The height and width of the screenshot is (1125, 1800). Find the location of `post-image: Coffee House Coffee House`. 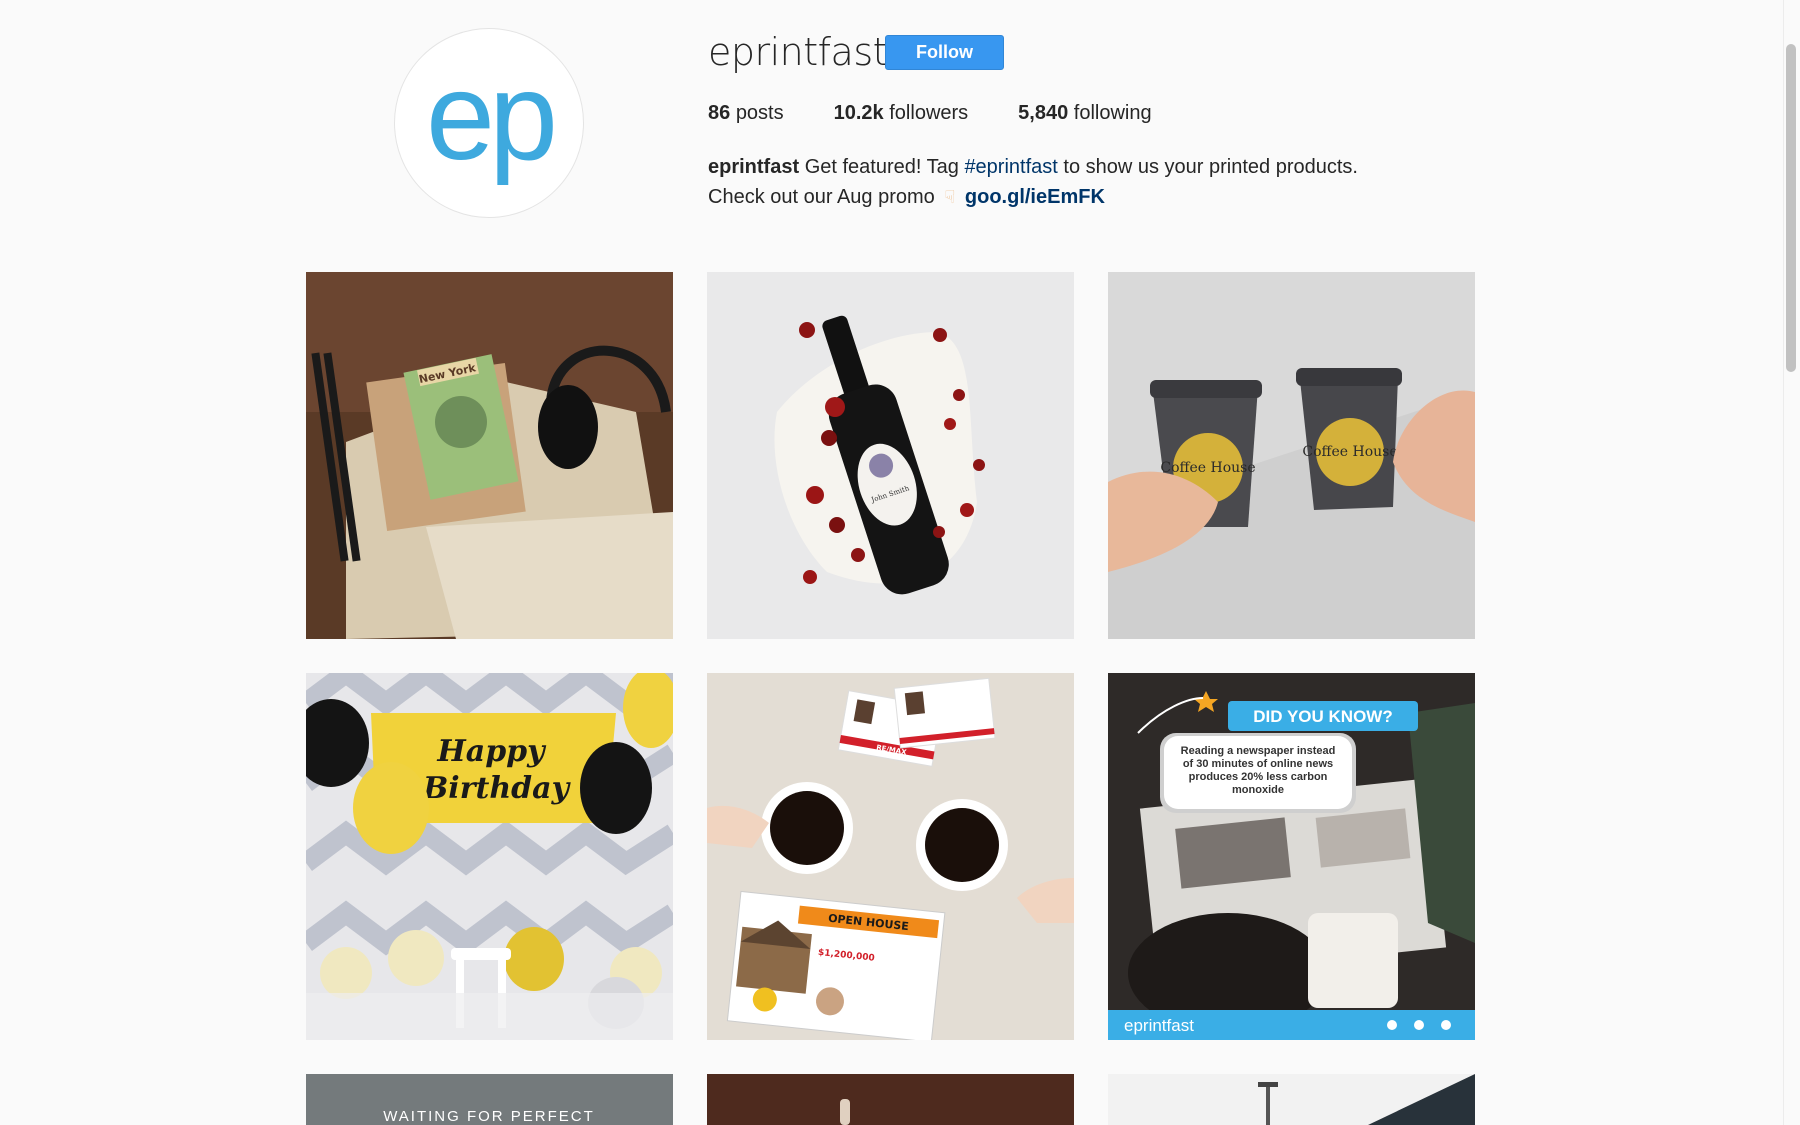

post-image: Coffee House Coffee House is located at coordinates (1291, 455).